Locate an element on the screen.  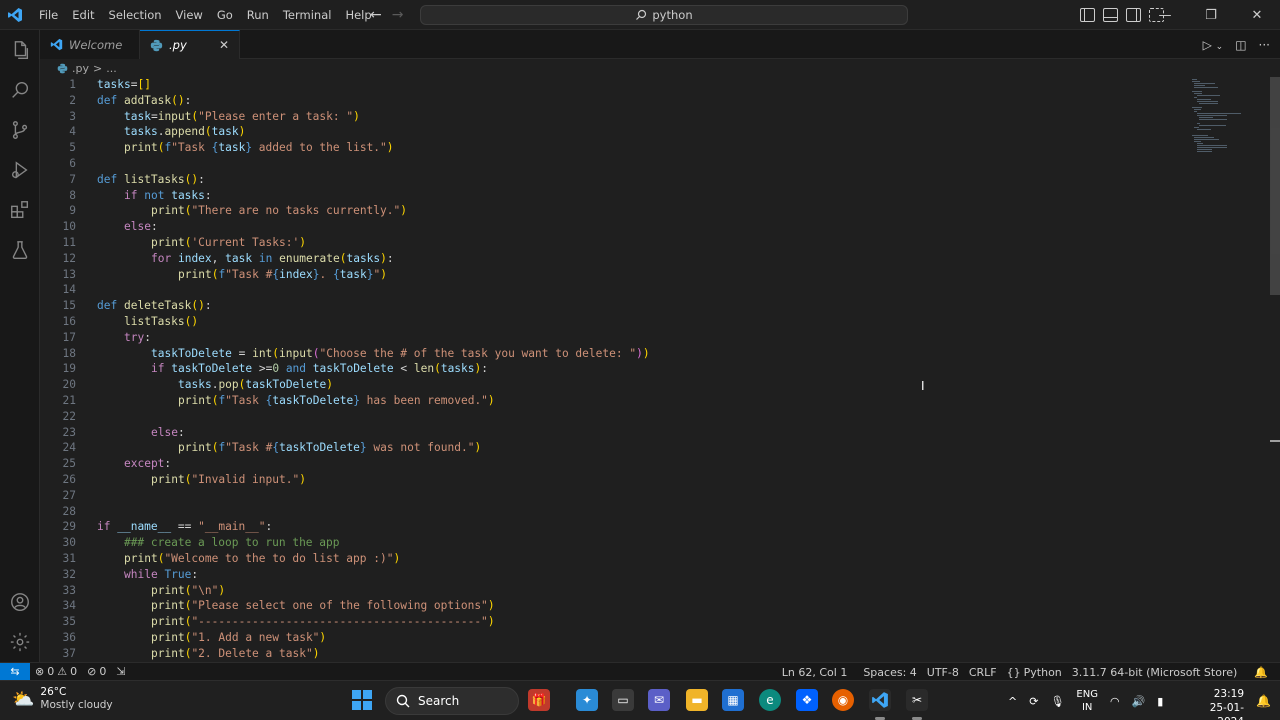
back-arrow-icon: ← is located at coordinates (376, 15).